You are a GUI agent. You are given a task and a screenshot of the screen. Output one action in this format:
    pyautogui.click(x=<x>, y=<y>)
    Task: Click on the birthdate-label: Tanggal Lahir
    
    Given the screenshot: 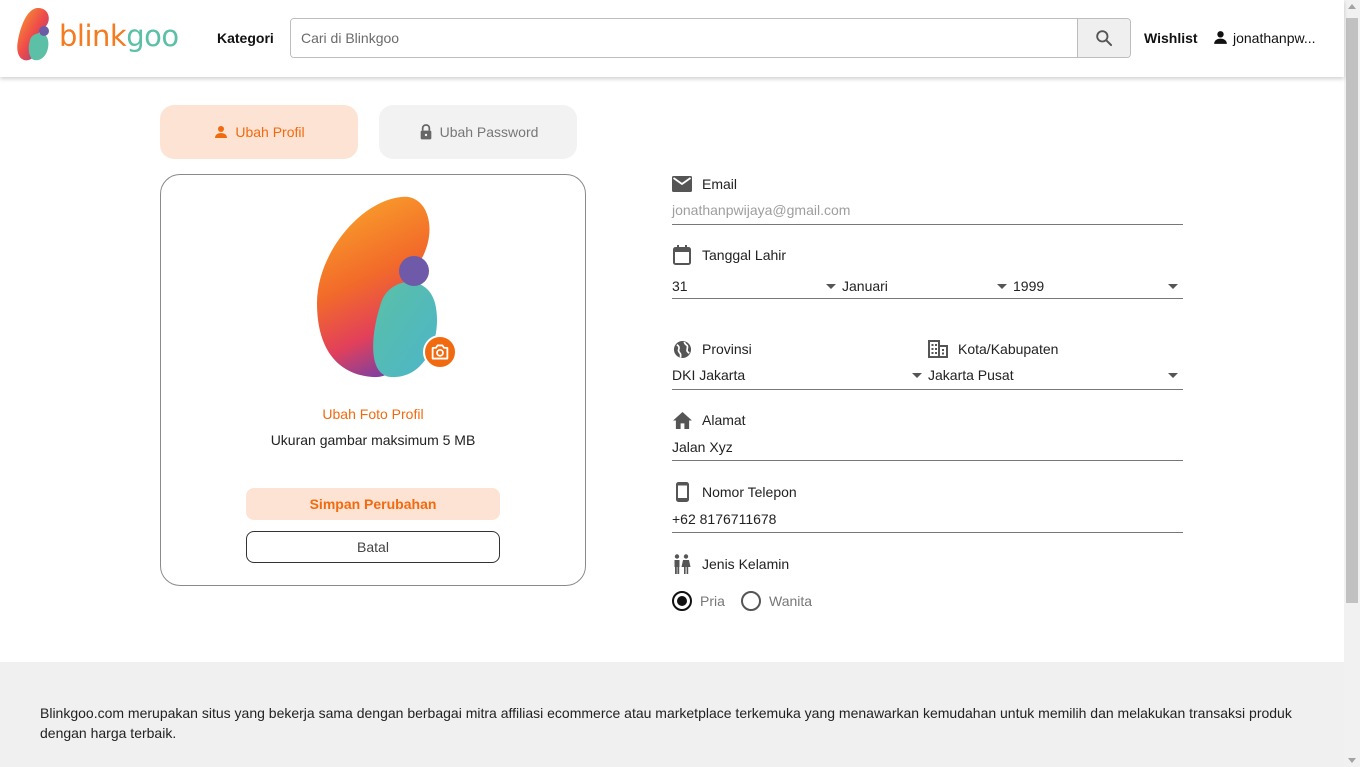 What is the action you would take?
    pyautogui.click(x=729, y=255)
    